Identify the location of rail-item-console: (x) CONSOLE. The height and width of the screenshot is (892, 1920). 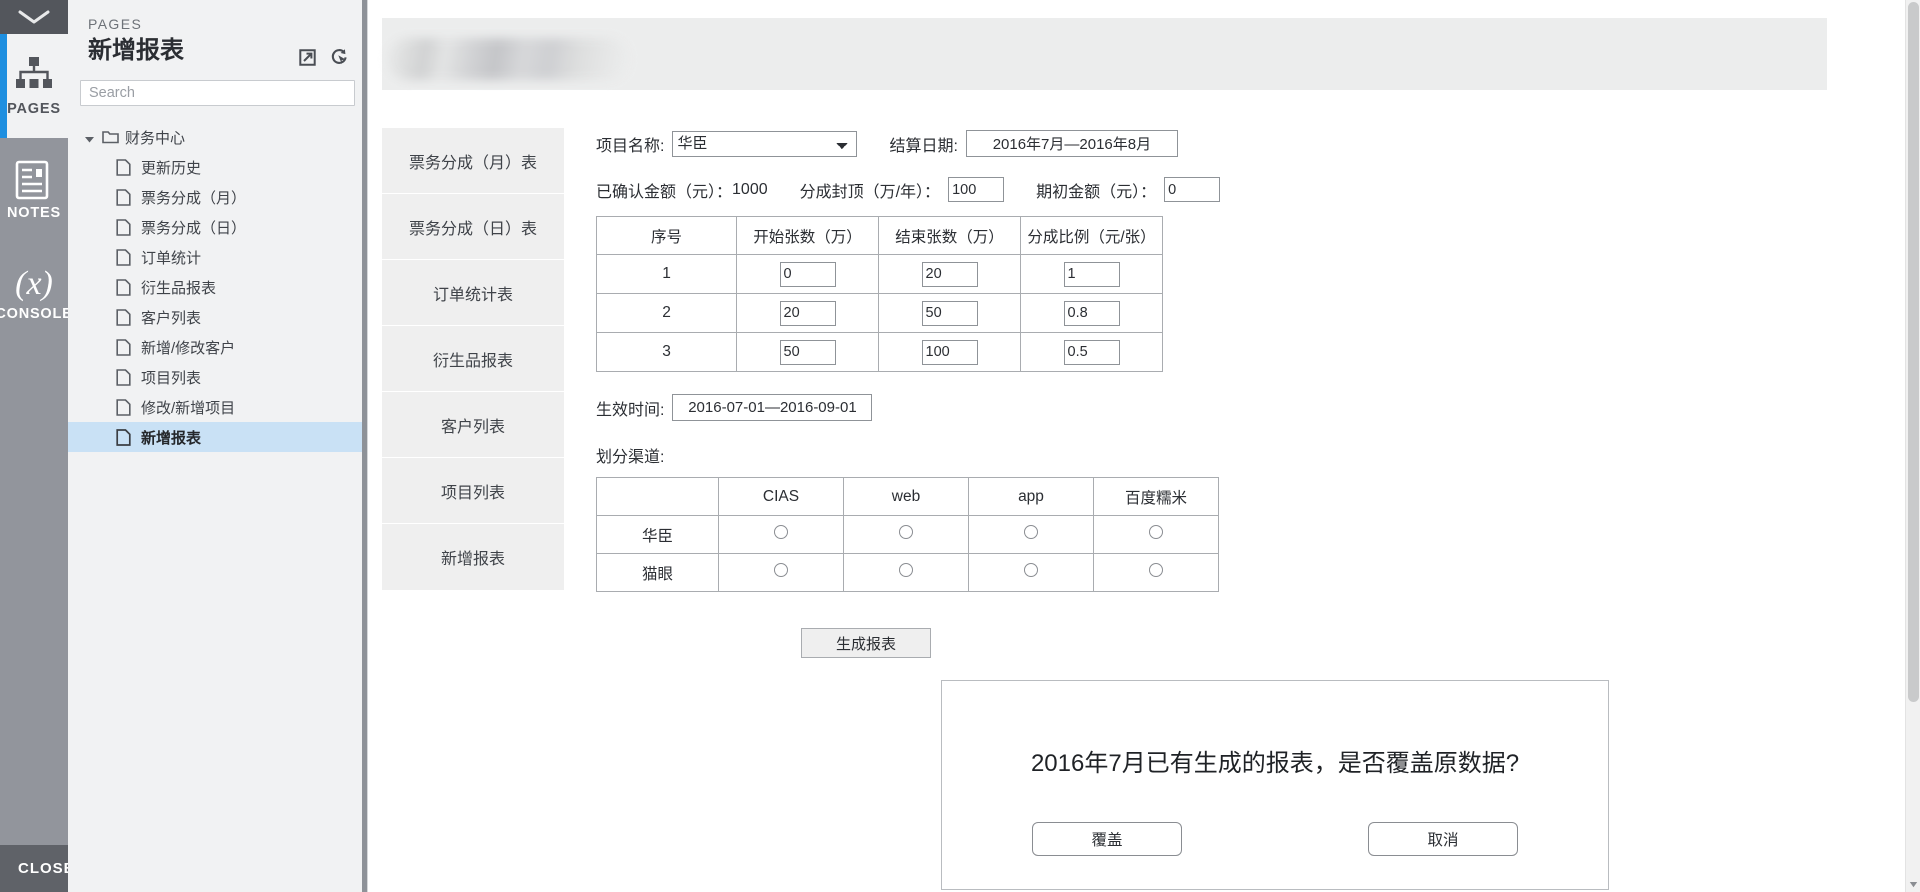
(36, 294).